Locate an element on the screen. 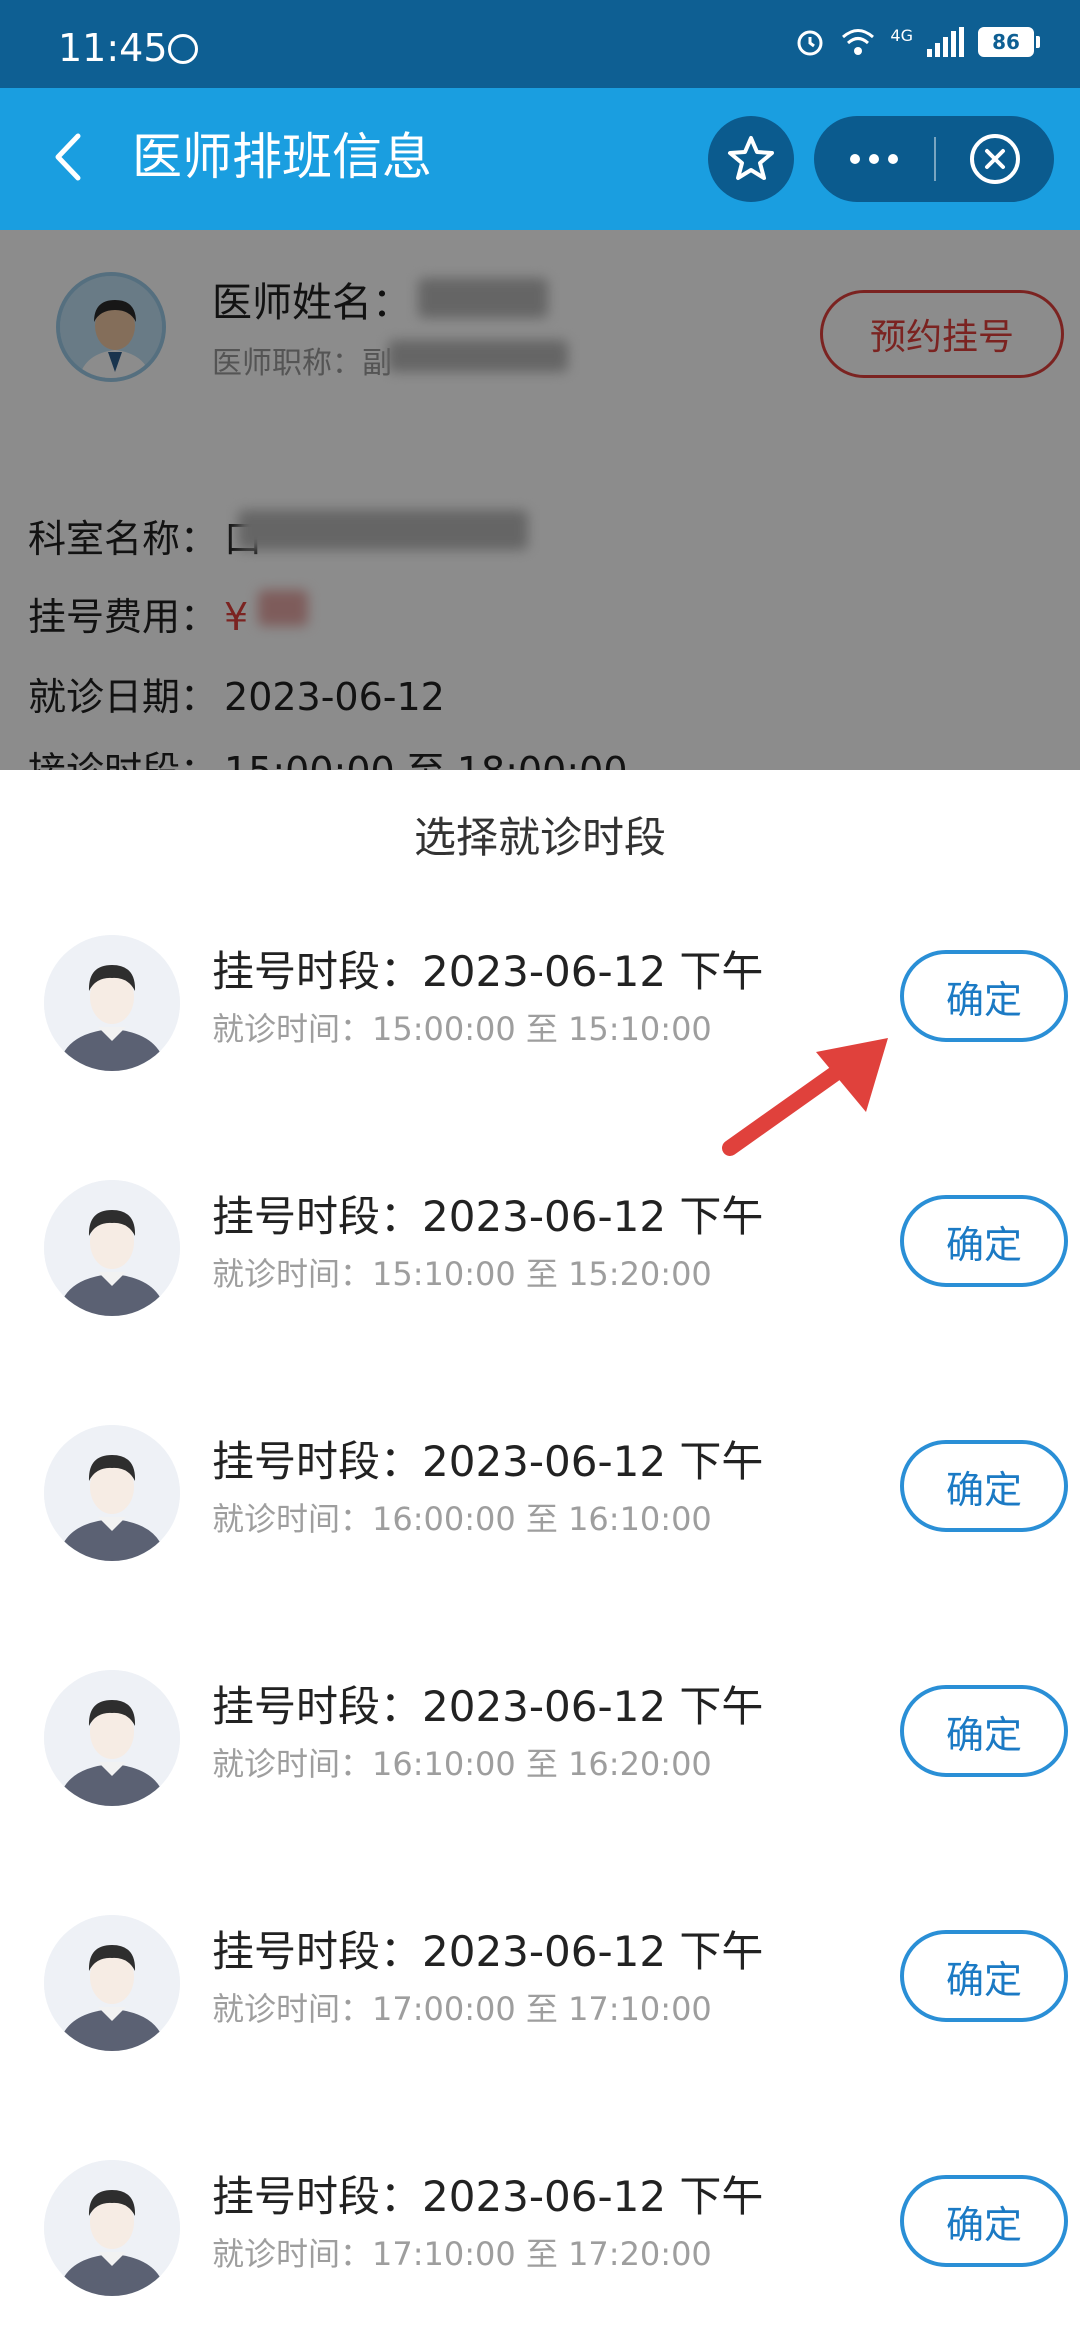 The image size is (1080, 2333). slot-time: 就诊时间：16:00:00 至 16:10:00 is located at coordinates (462, 1519).